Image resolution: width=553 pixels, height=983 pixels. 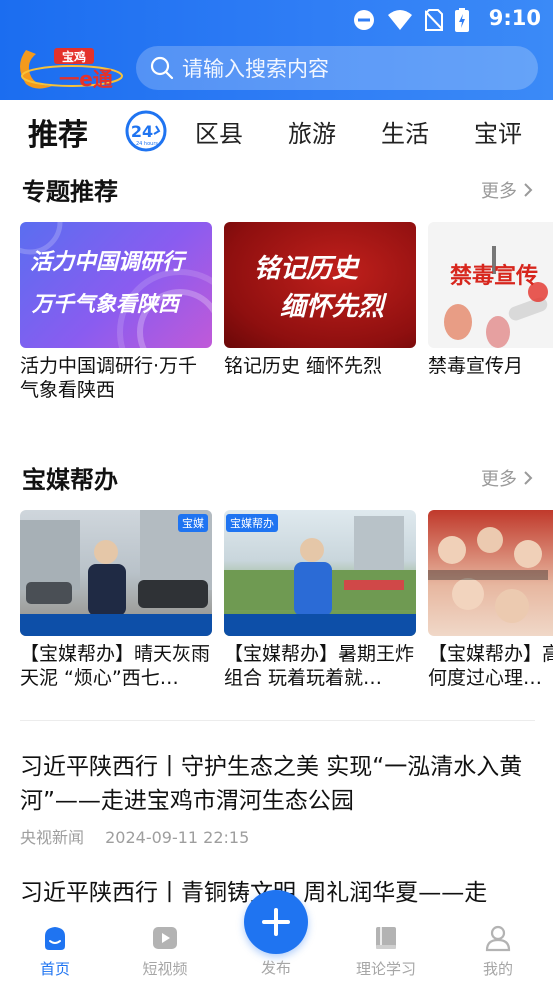 I want to click on news-time: 2024-09-11 22:15, so click(x=177, y=837).